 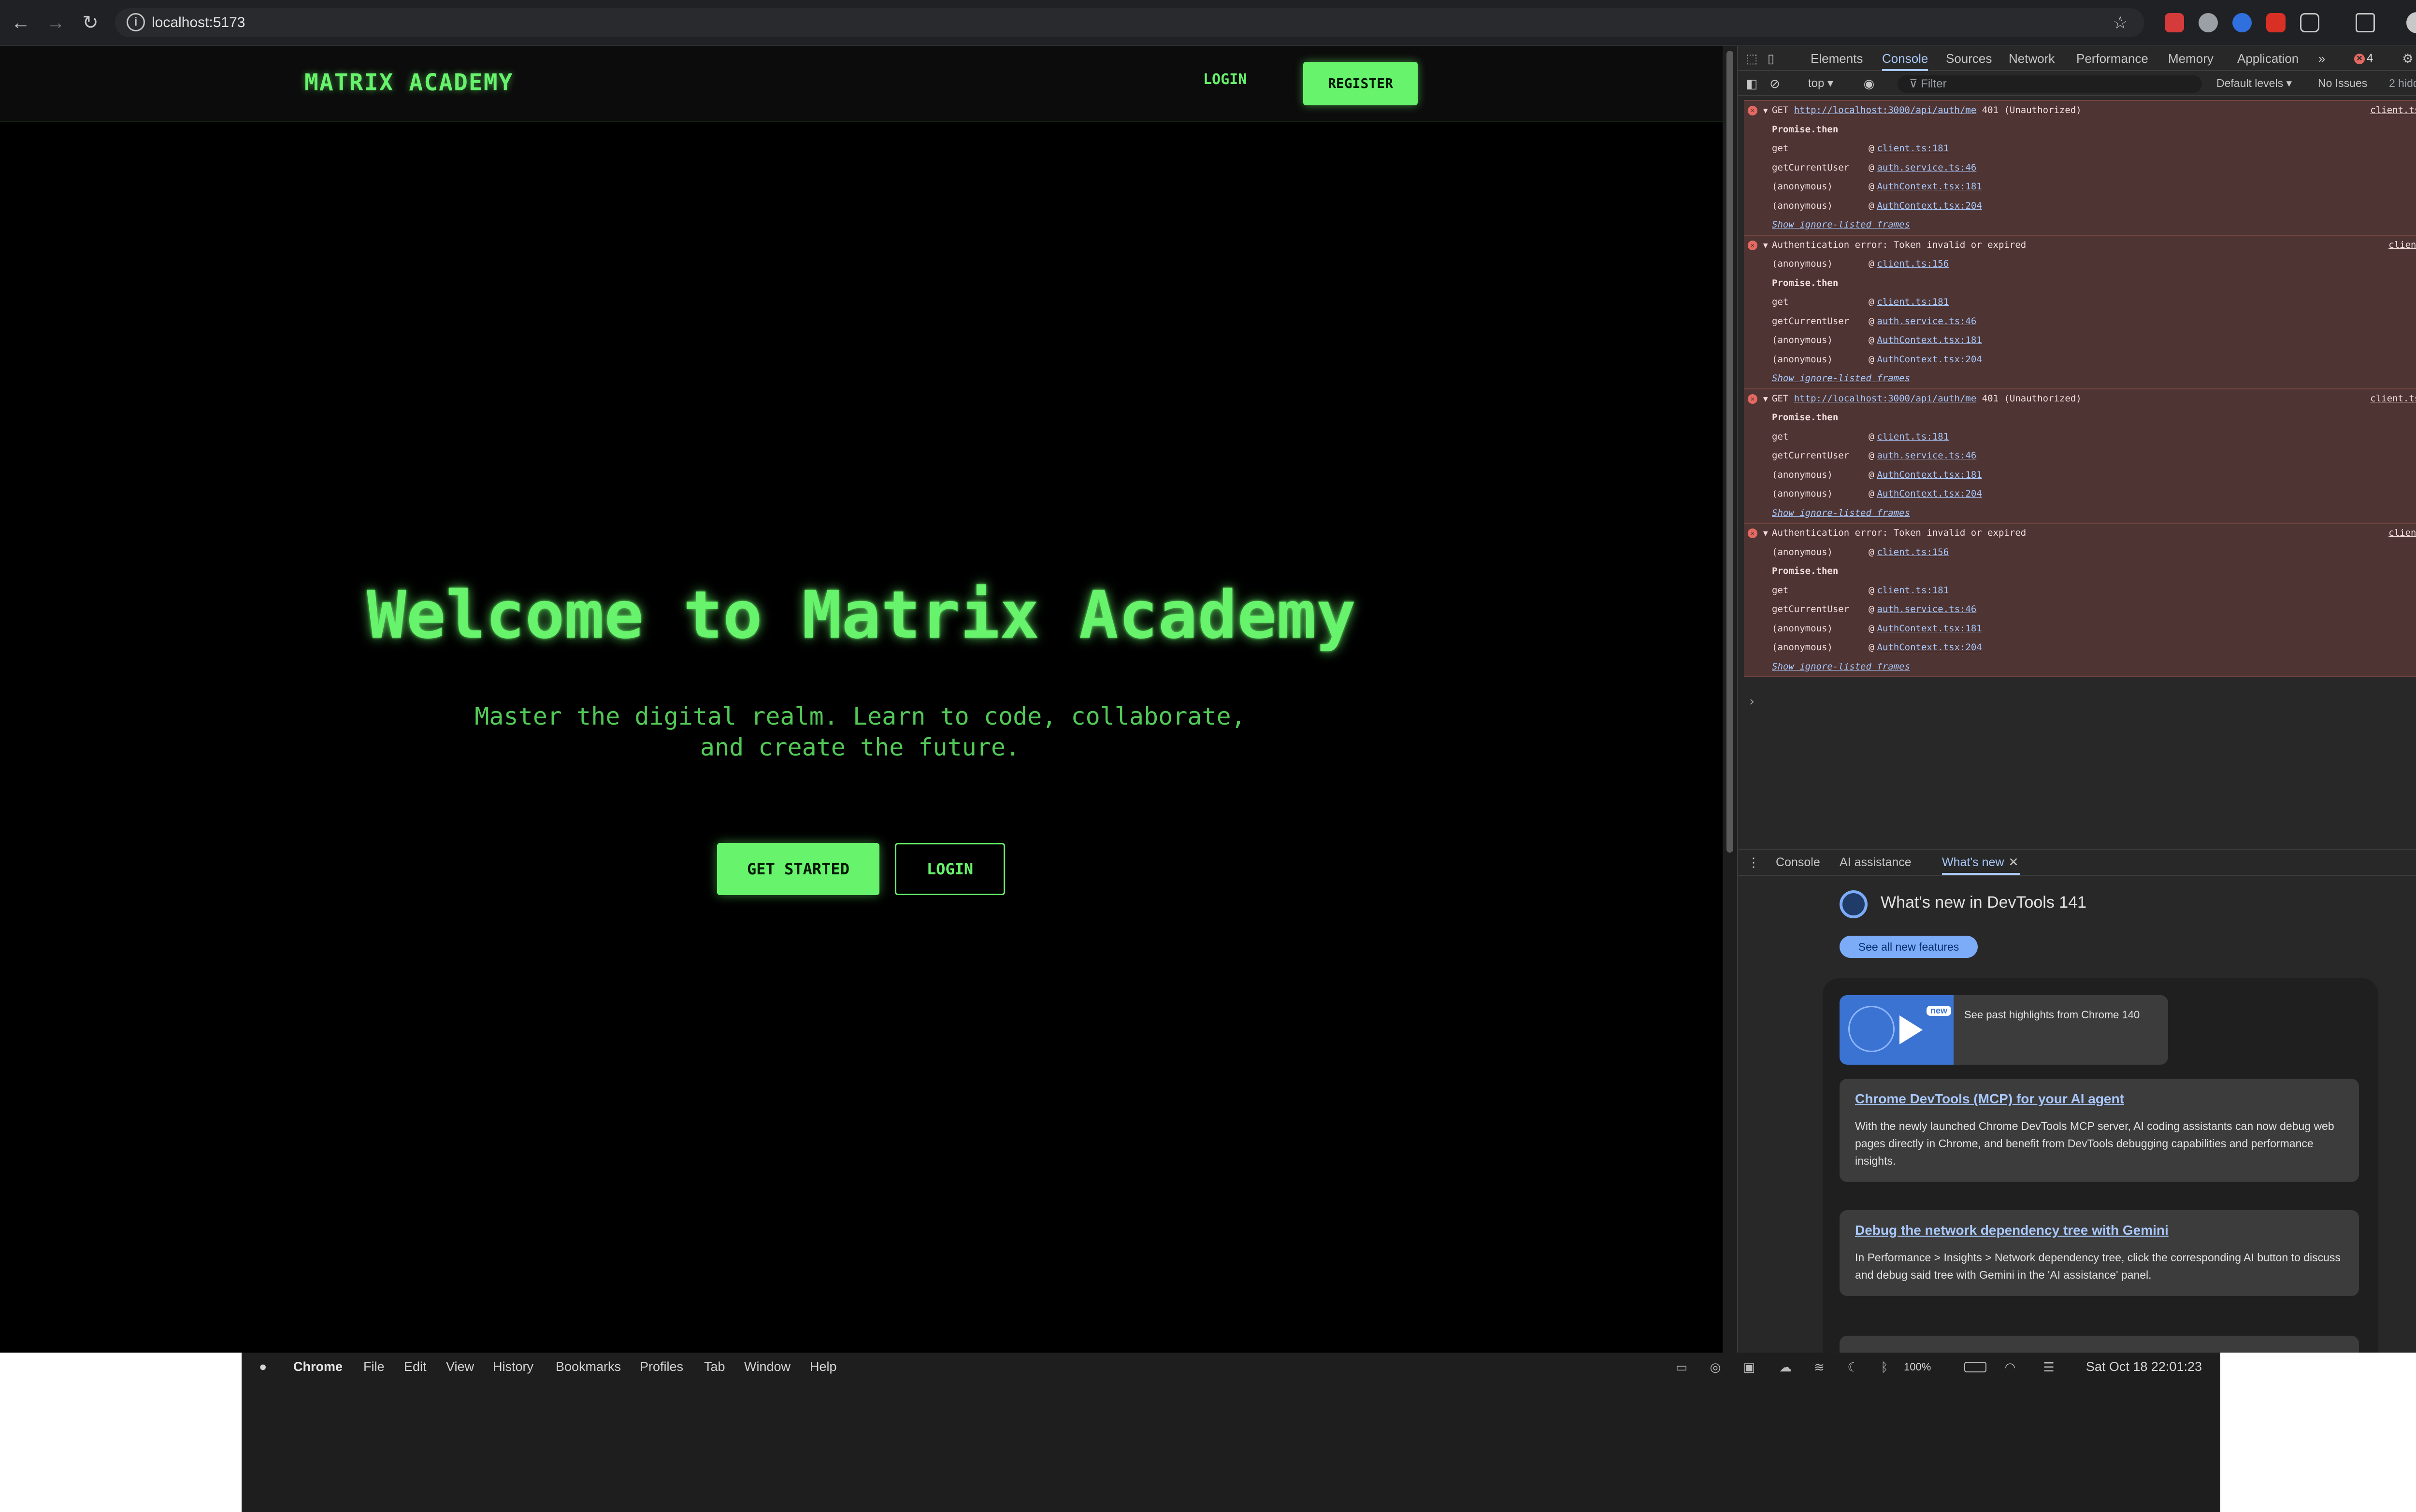 I want to click on record-icon: ◎, so click(x=1715, y=1367).